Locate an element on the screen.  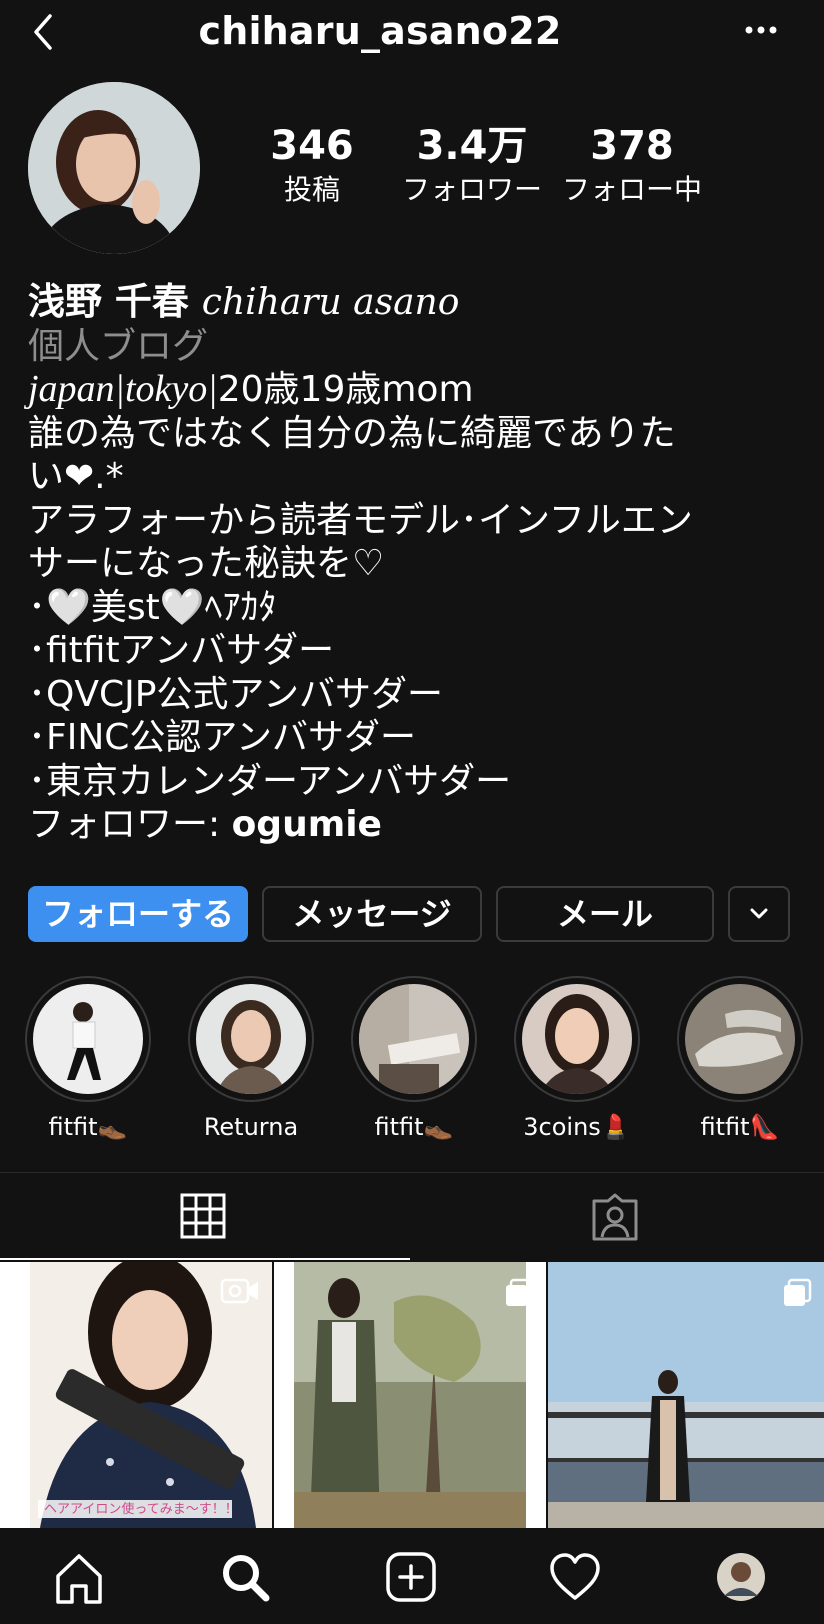
posts-count-value: 346 is located at coordinates (312, 146).